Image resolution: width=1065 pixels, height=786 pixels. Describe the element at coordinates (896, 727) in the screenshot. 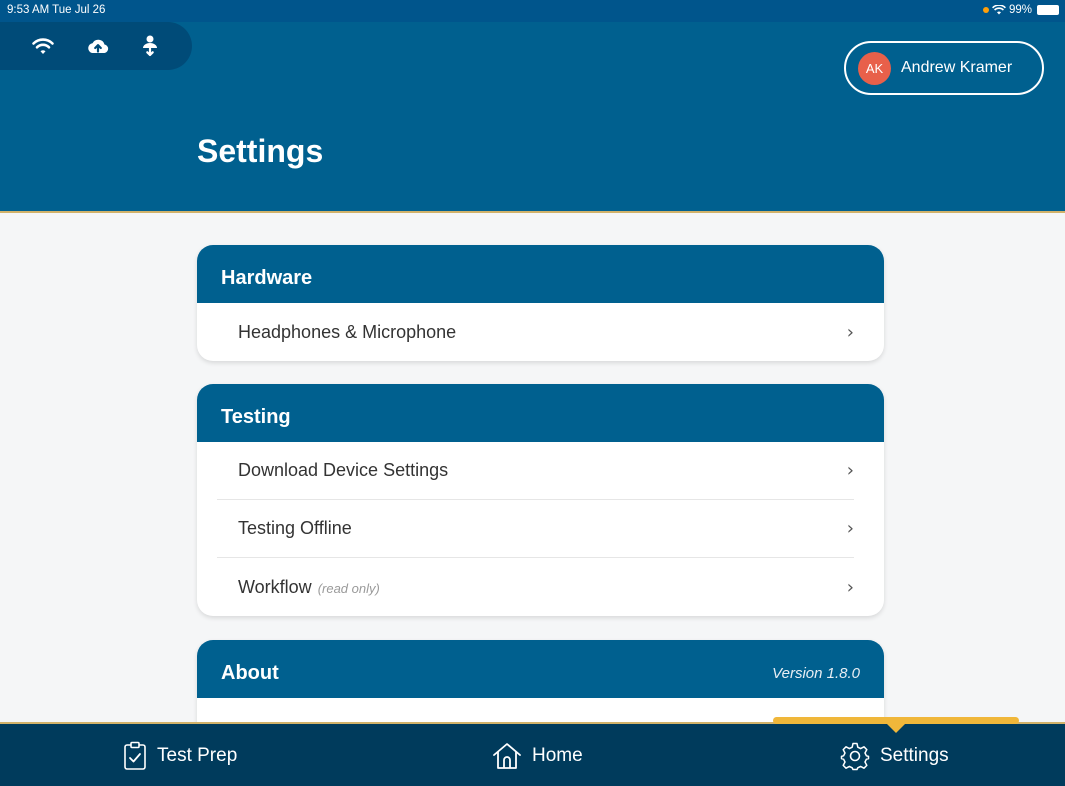

I see `active-tab-caret` at that location.